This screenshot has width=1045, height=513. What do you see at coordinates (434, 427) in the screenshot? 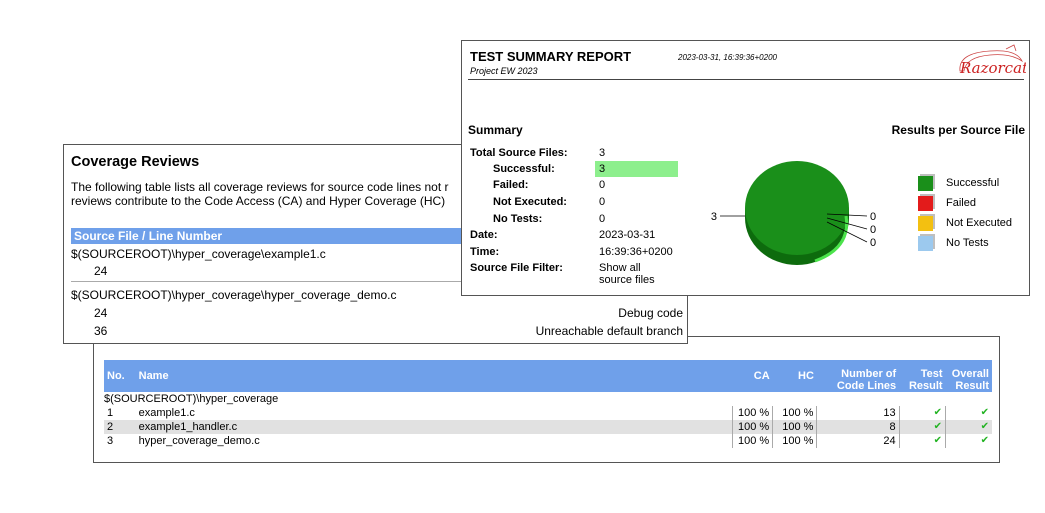
I see `row-name: example1_handler.c` at bounding box center [434, 427].